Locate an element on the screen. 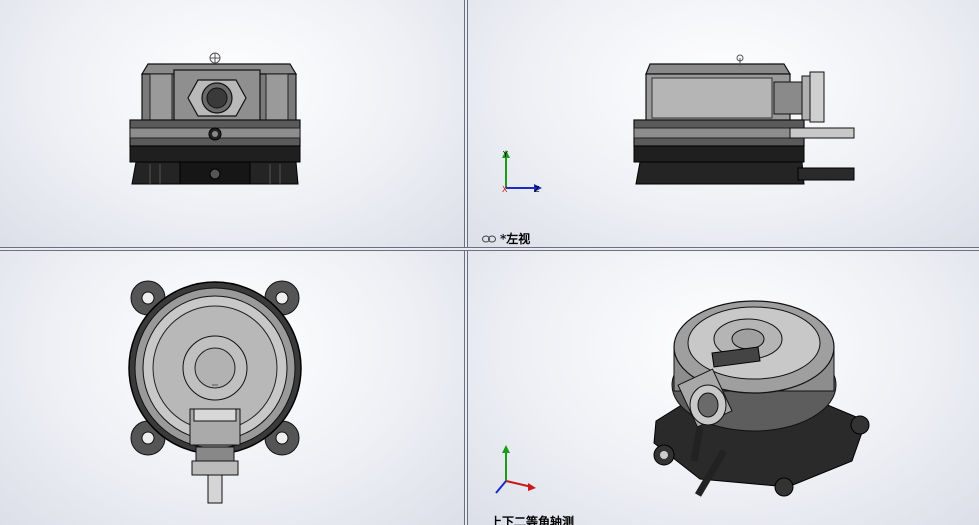 The image size is (979, 525). triad-x-label: X is located at coordinates (505, 189).